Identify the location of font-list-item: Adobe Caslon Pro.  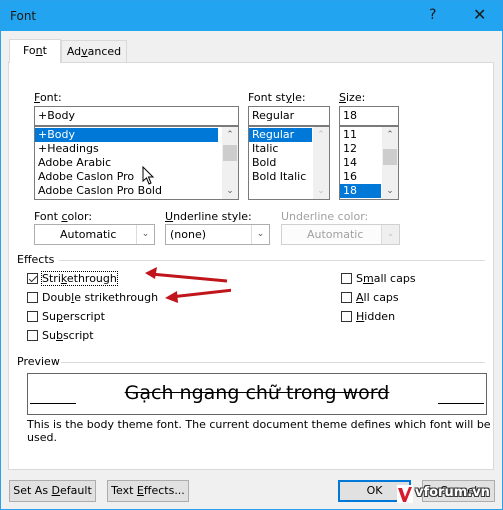
(136, 177).